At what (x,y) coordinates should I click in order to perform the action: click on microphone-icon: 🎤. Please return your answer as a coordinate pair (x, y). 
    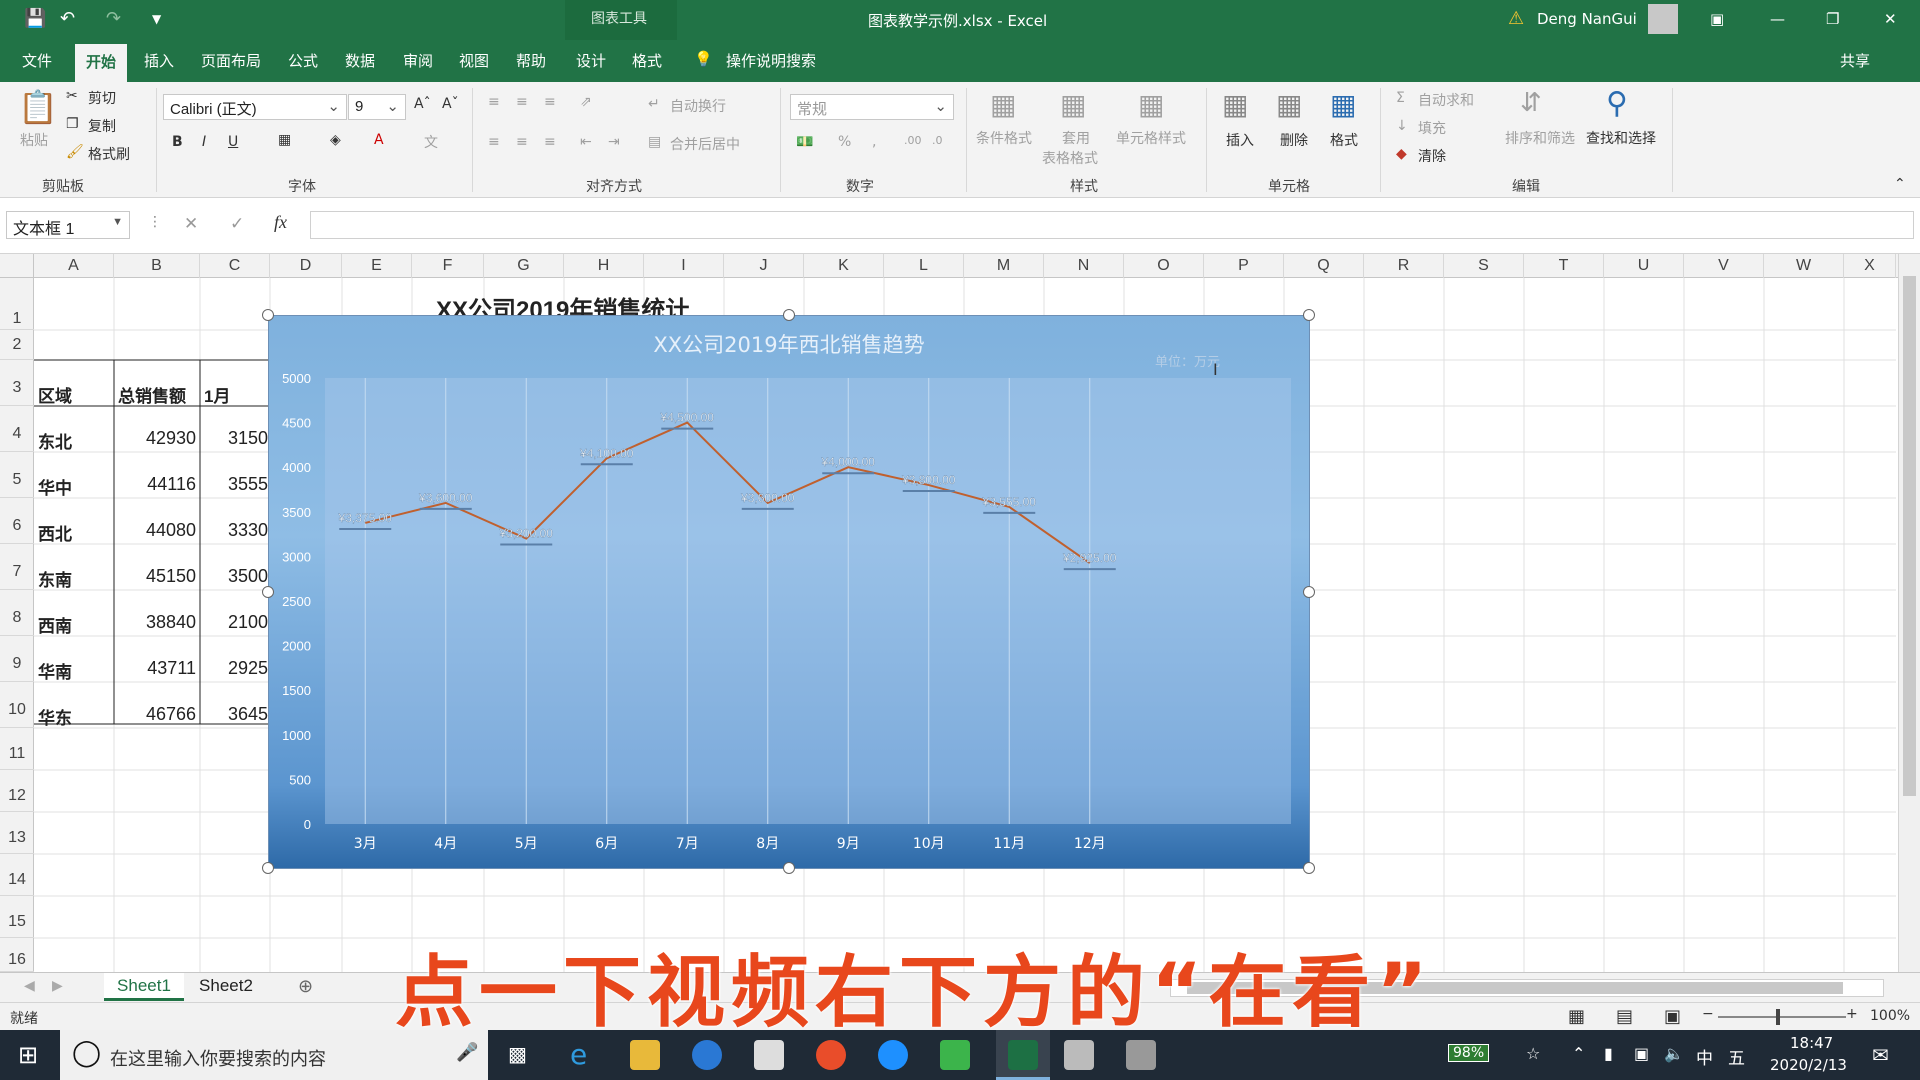
    Looking at the image, I should click on (467, 1052).